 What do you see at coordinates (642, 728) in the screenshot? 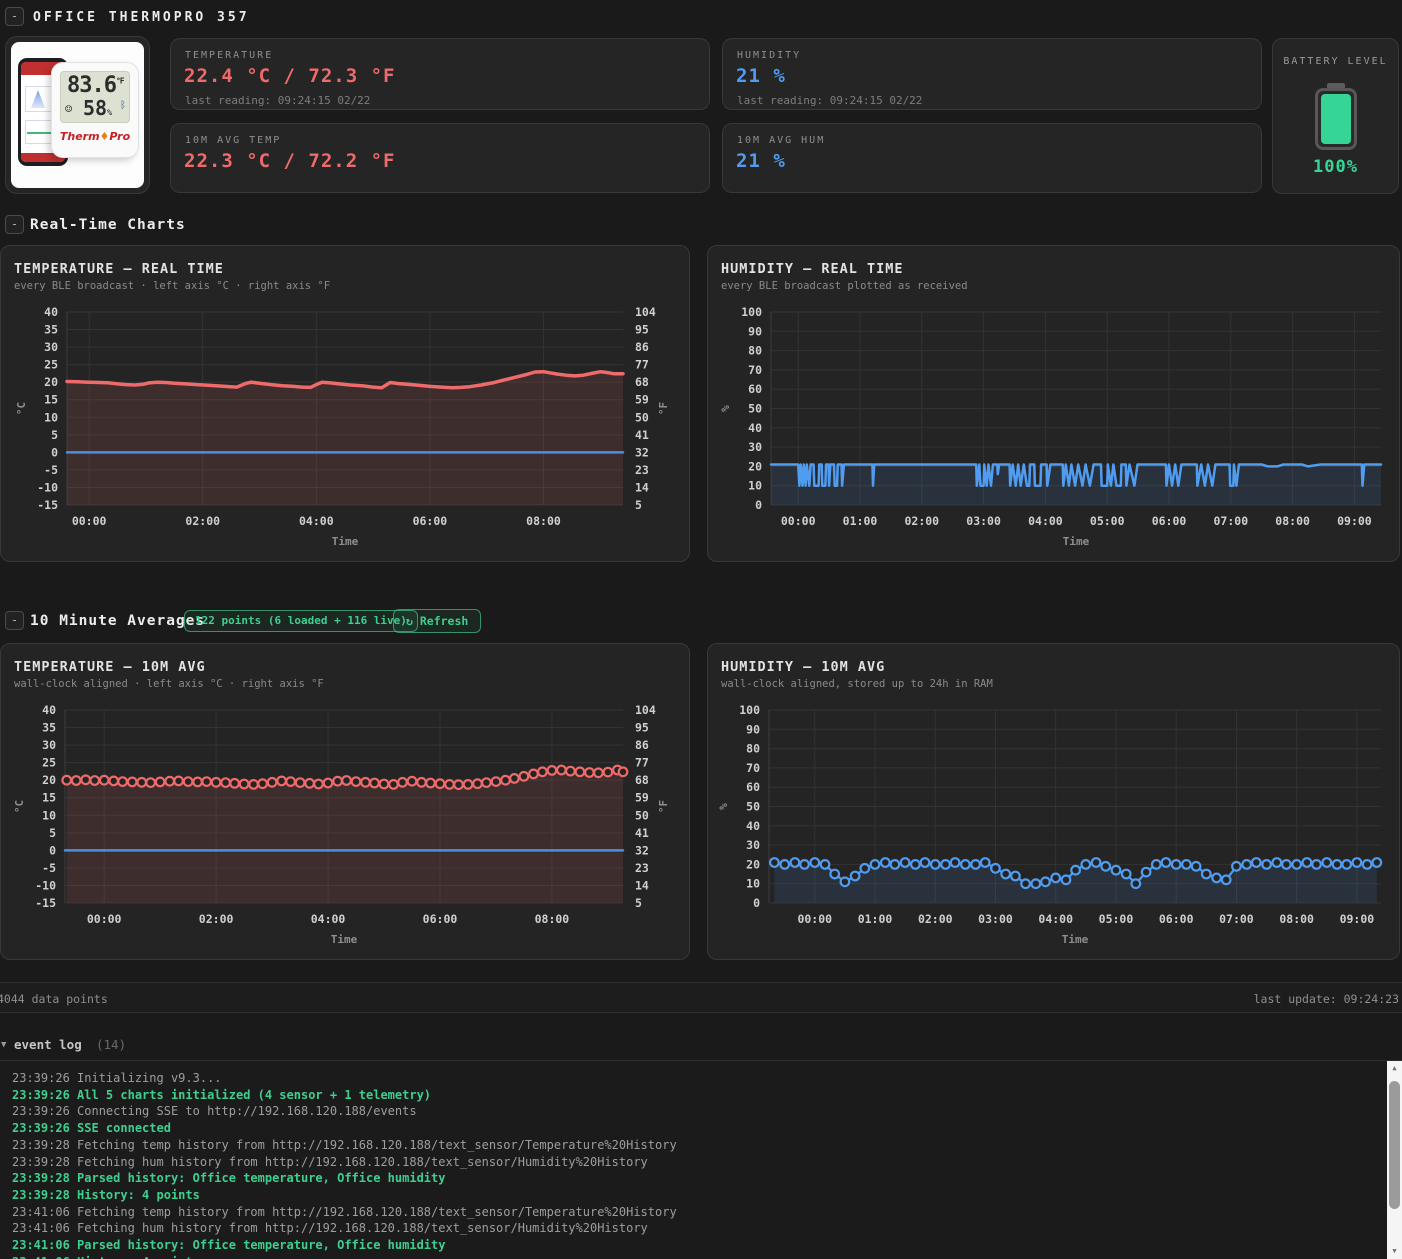
I see `svg-text: 95` at bounding box center [642, 728].